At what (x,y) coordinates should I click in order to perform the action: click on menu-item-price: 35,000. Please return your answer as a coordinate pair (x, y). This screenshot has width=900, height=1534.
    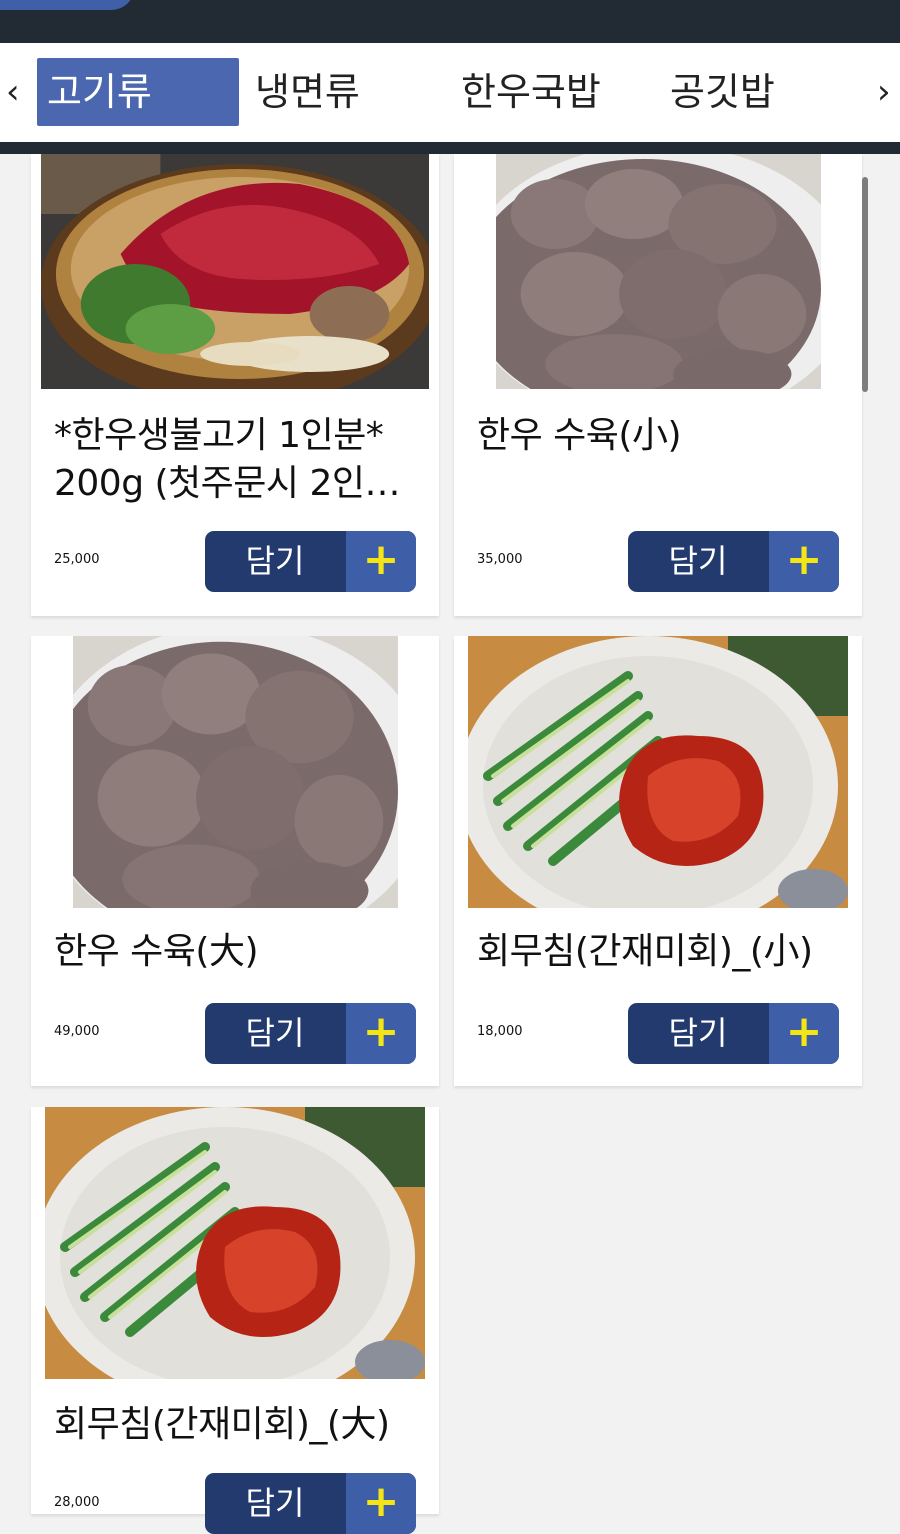
    Looking at the image, I should click on (500, 559).